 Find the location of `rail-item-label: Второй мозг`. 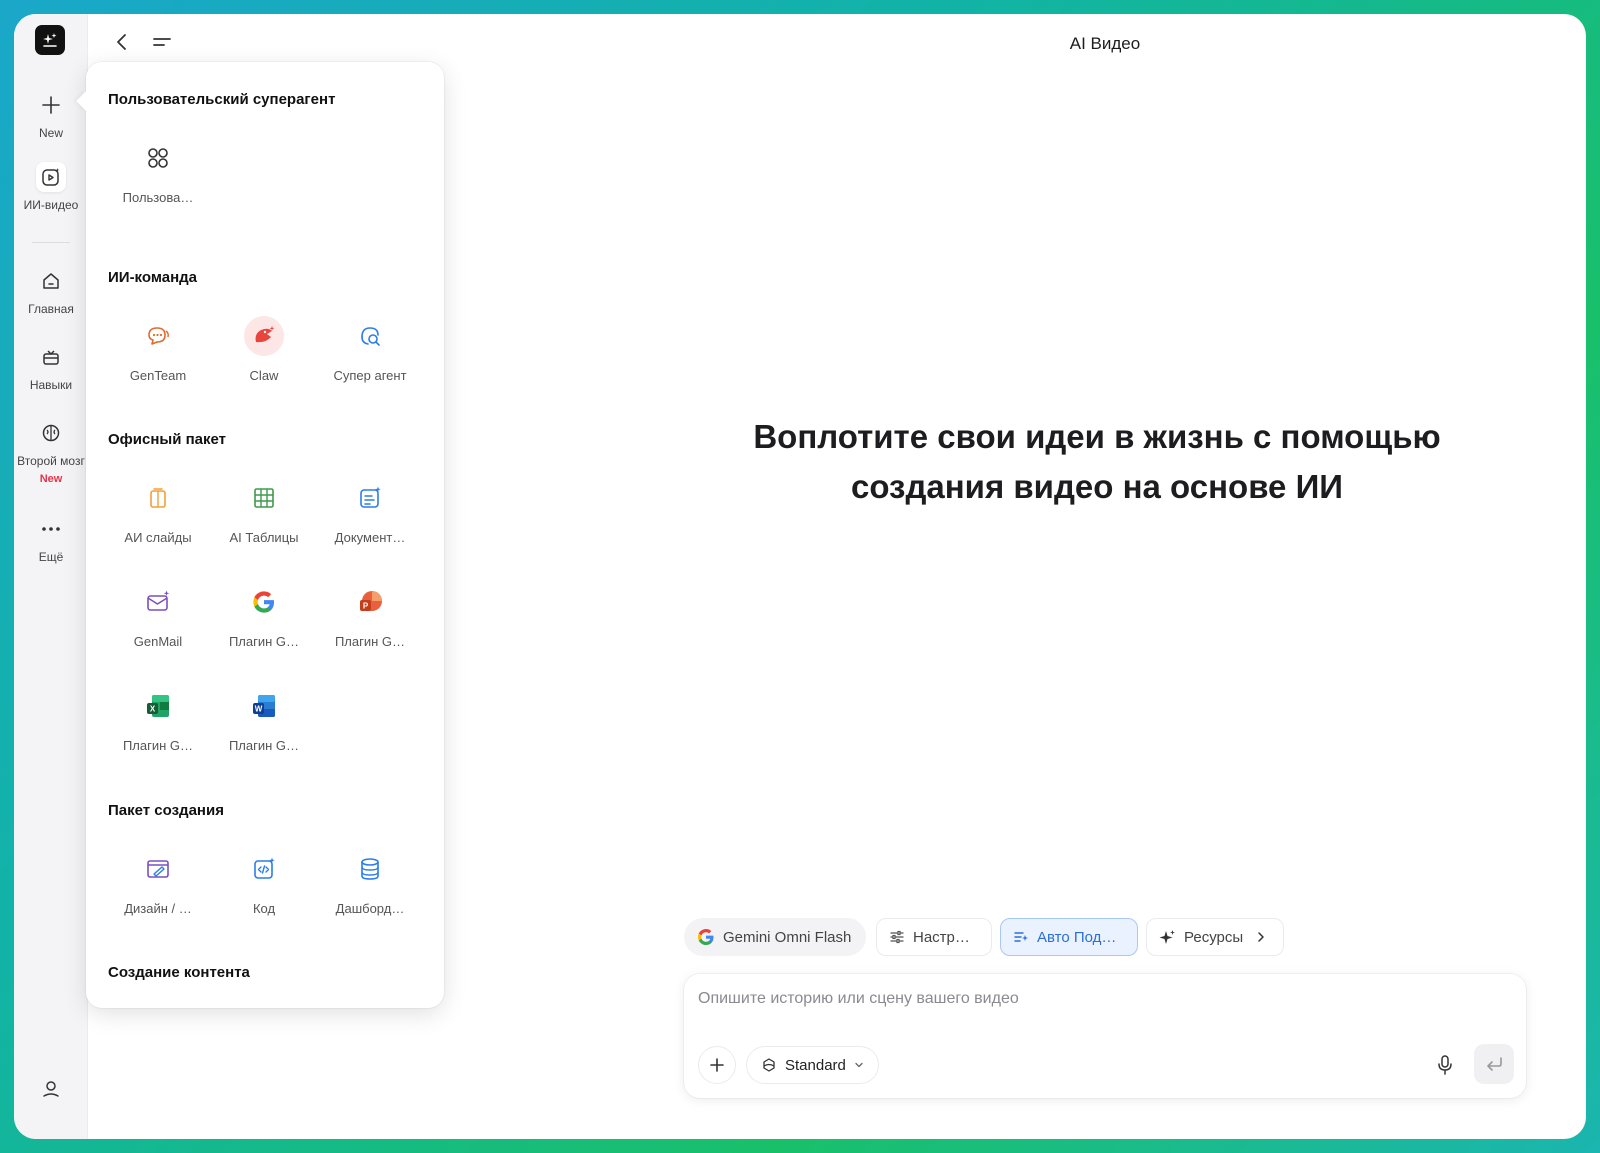

rail-item-label: Второй мозг is located at coordinates (51, 461).